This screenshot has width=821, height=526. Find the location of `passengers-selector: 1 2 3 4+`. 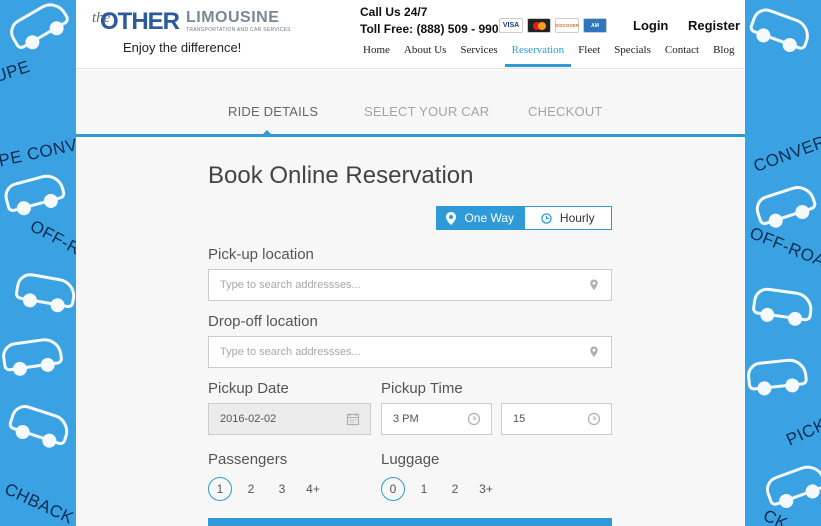

passengers-selector: 1 2 3 4+ is located at coordinates (270, 489).